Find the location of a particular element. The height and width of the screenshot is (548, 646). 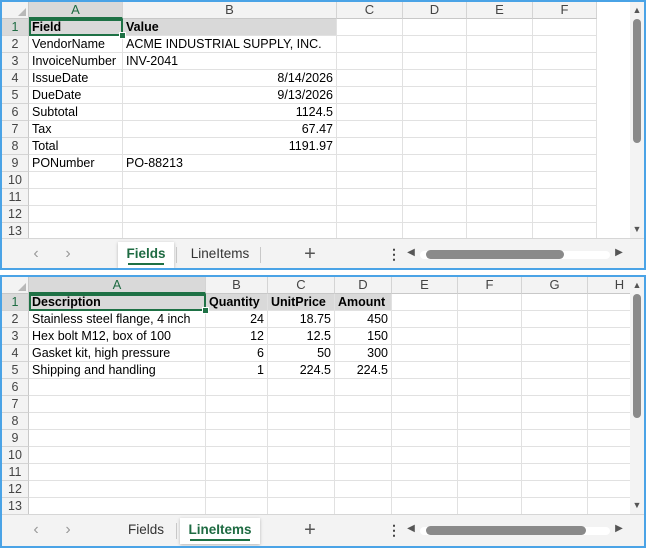

cell-b4: 6 is located at coordinates (237, 353).